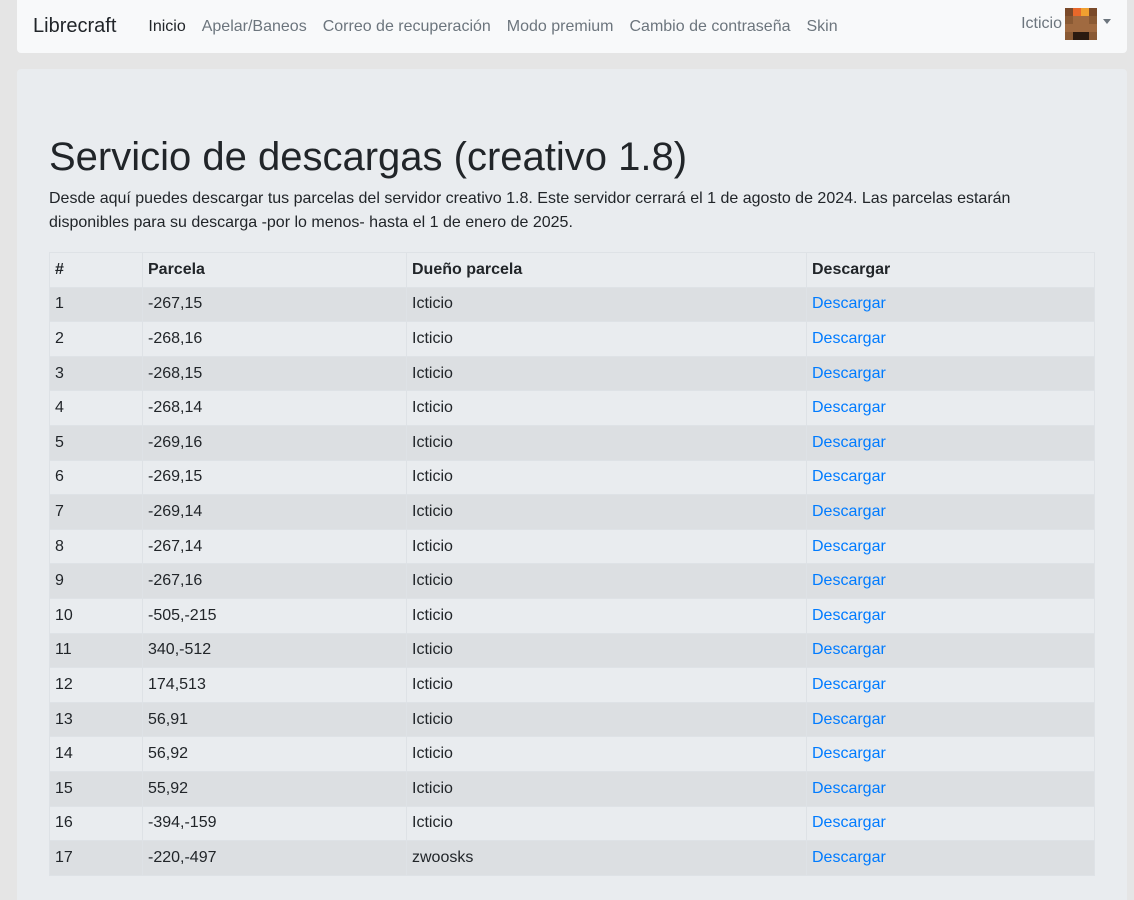 The height and width of the screenshot is (900, 1134). Describe the element at coordinates (96, 339) in the screenshot. I see `row-number: 2` at that location.